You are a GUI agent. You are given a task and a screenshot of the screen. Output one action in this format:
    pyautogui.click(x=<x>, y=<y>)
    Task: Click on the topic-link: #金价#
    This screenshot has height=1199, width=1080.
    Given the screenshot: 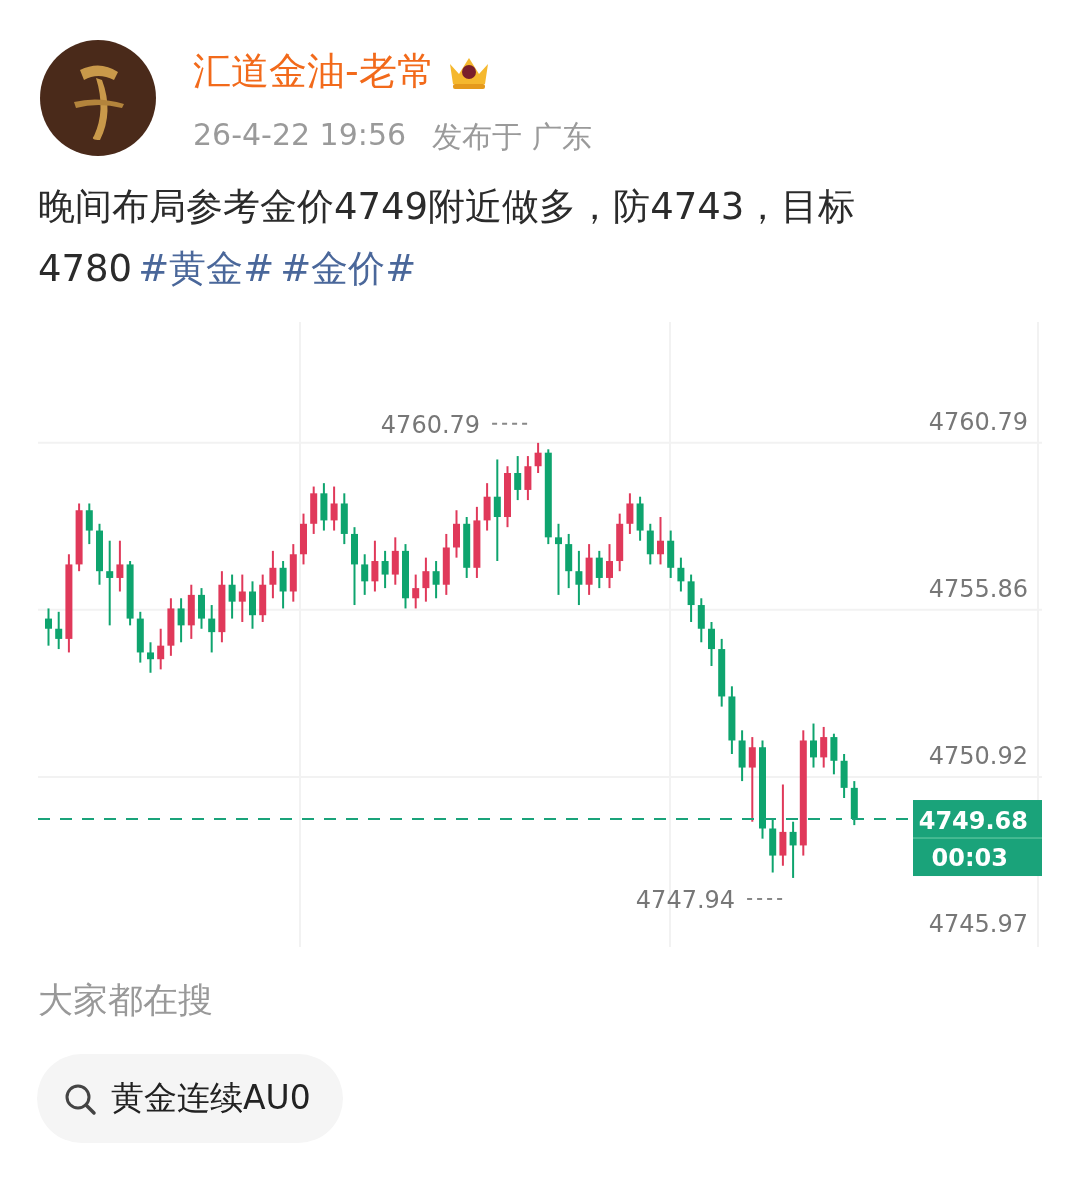 What is the action you would take?
    pyautogui.click(x=348, y=268)
    